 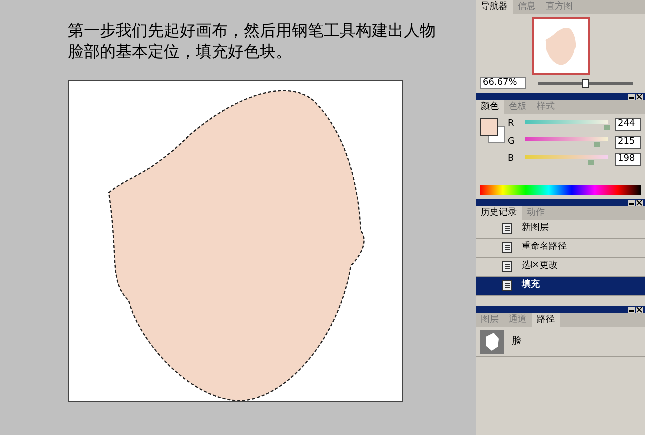 I want to click on zoom-field: 66.67%, so click(x=503, y=83).